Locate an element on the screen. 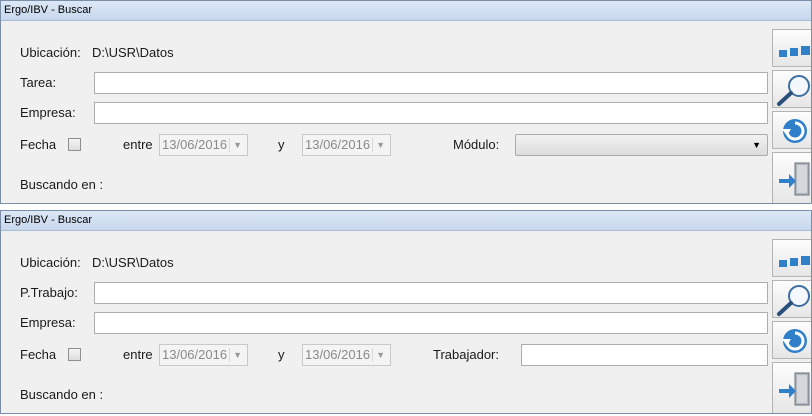 This screenshot has height=416, width=812. trabajador-label: Trabajador: is located at coordinates (466, 354).